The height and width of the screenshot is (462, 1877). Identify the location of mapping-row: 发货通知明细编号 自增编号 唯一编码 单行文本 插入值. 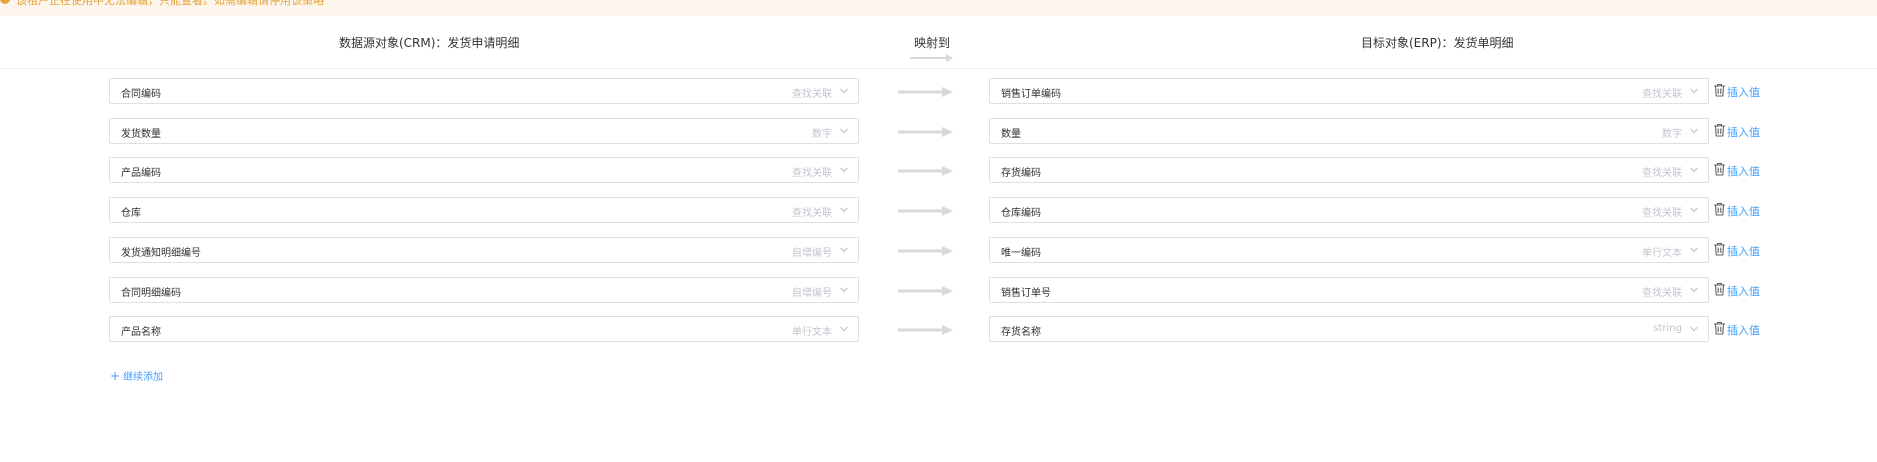
(938, 251).